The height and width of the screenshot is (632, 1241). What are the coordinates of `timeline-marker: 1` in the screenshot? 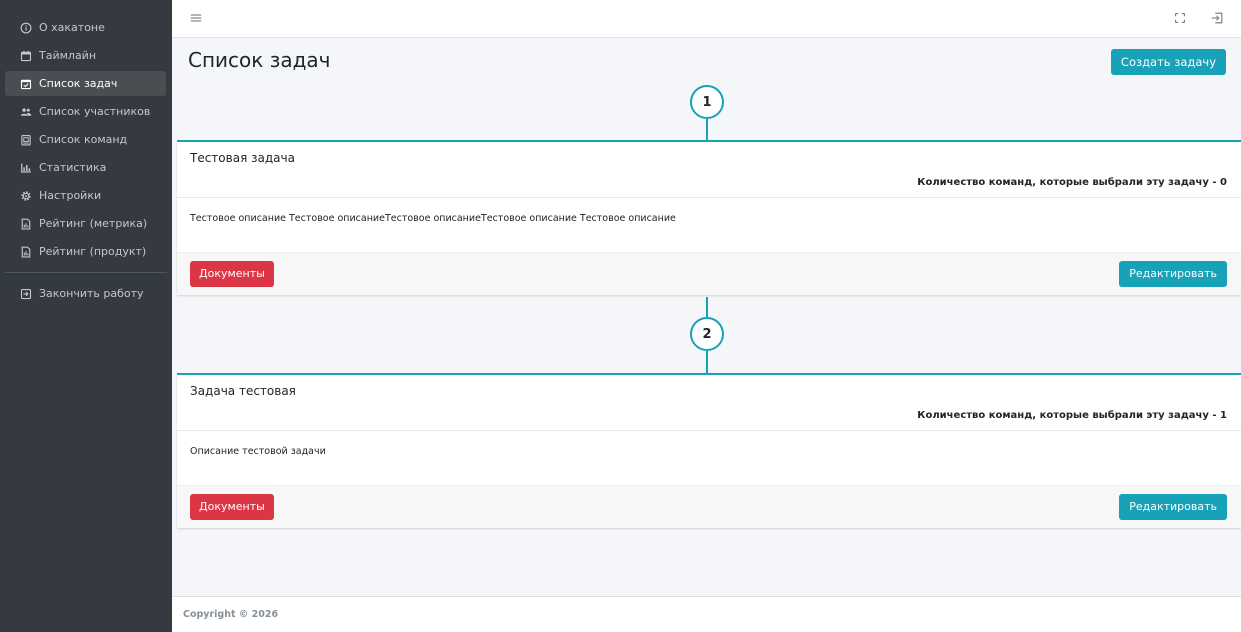 It's located at (707, 102).